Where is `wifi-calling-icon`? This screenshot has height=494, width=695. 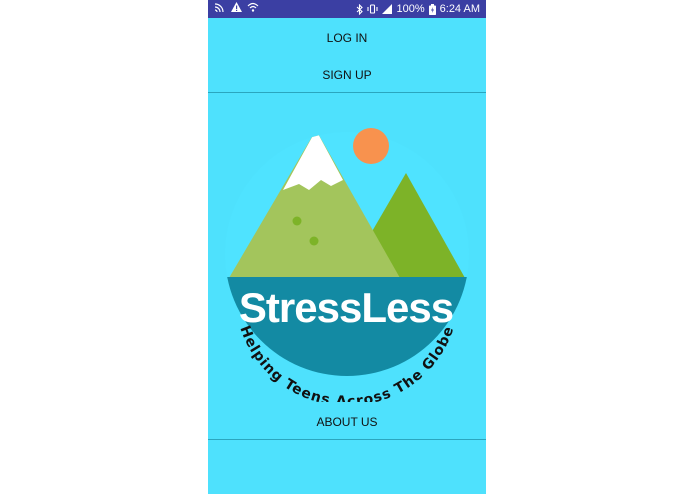 wifi-calling-icon is located at coordinates (253, 7).